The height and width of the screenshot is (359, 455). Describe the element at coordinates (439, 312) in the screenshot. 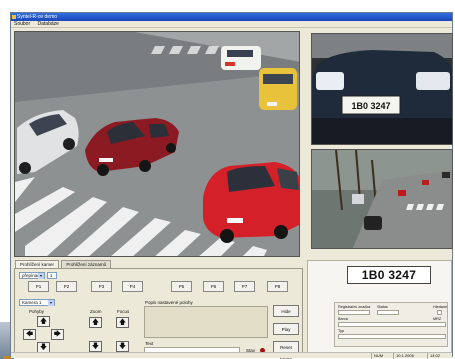

I see `wanted-checkbox` at that location.